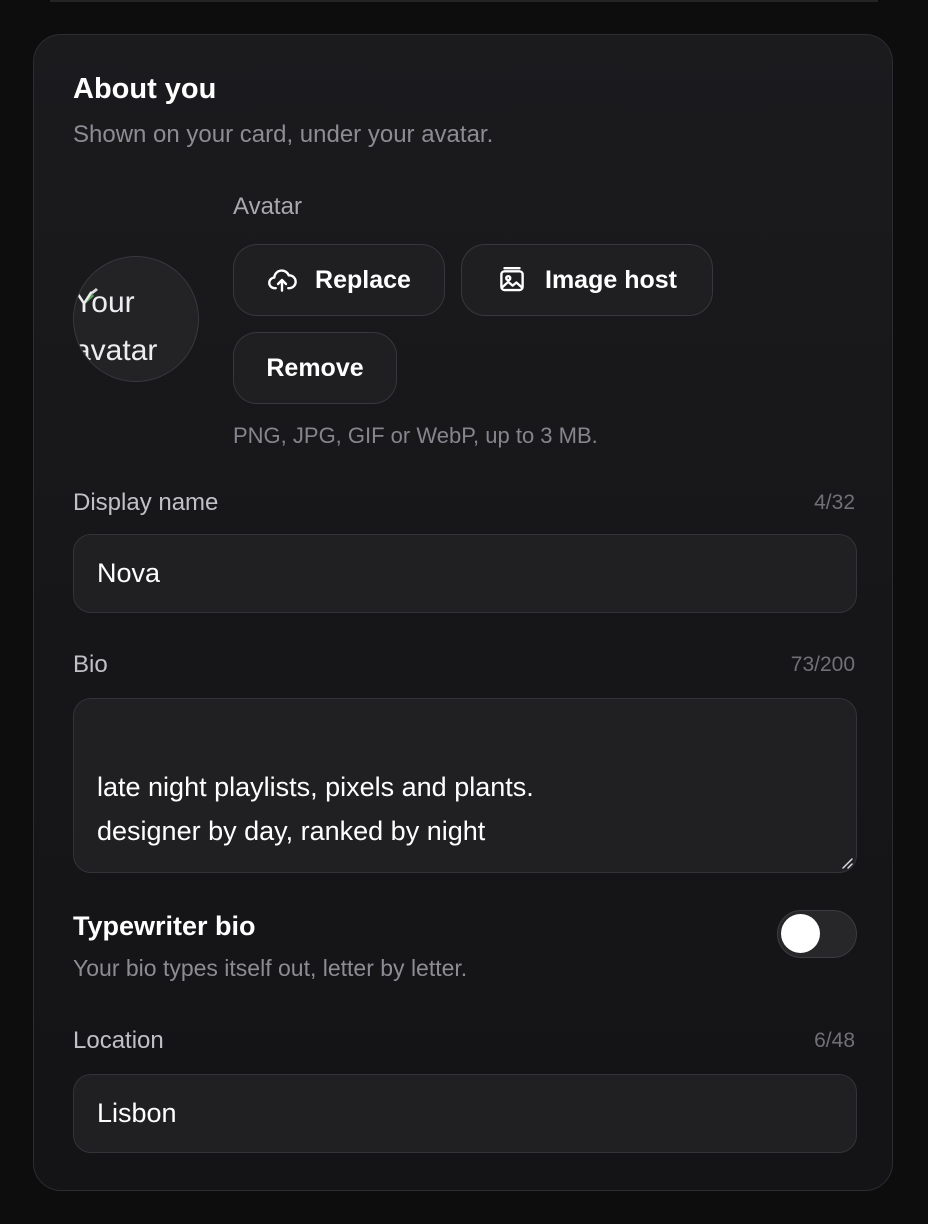 The image size is (928, 1224). I want to click on top-divider, so click(464, 1).